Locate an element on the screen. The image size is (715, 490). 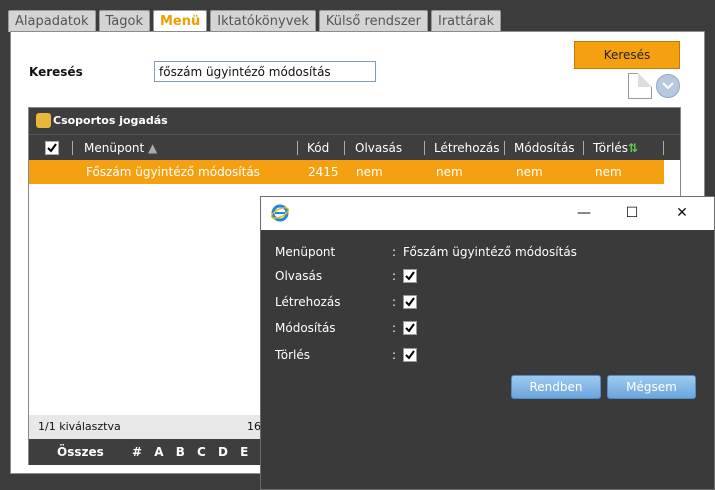
torles-checkbox is located at coordinates (410, 355).